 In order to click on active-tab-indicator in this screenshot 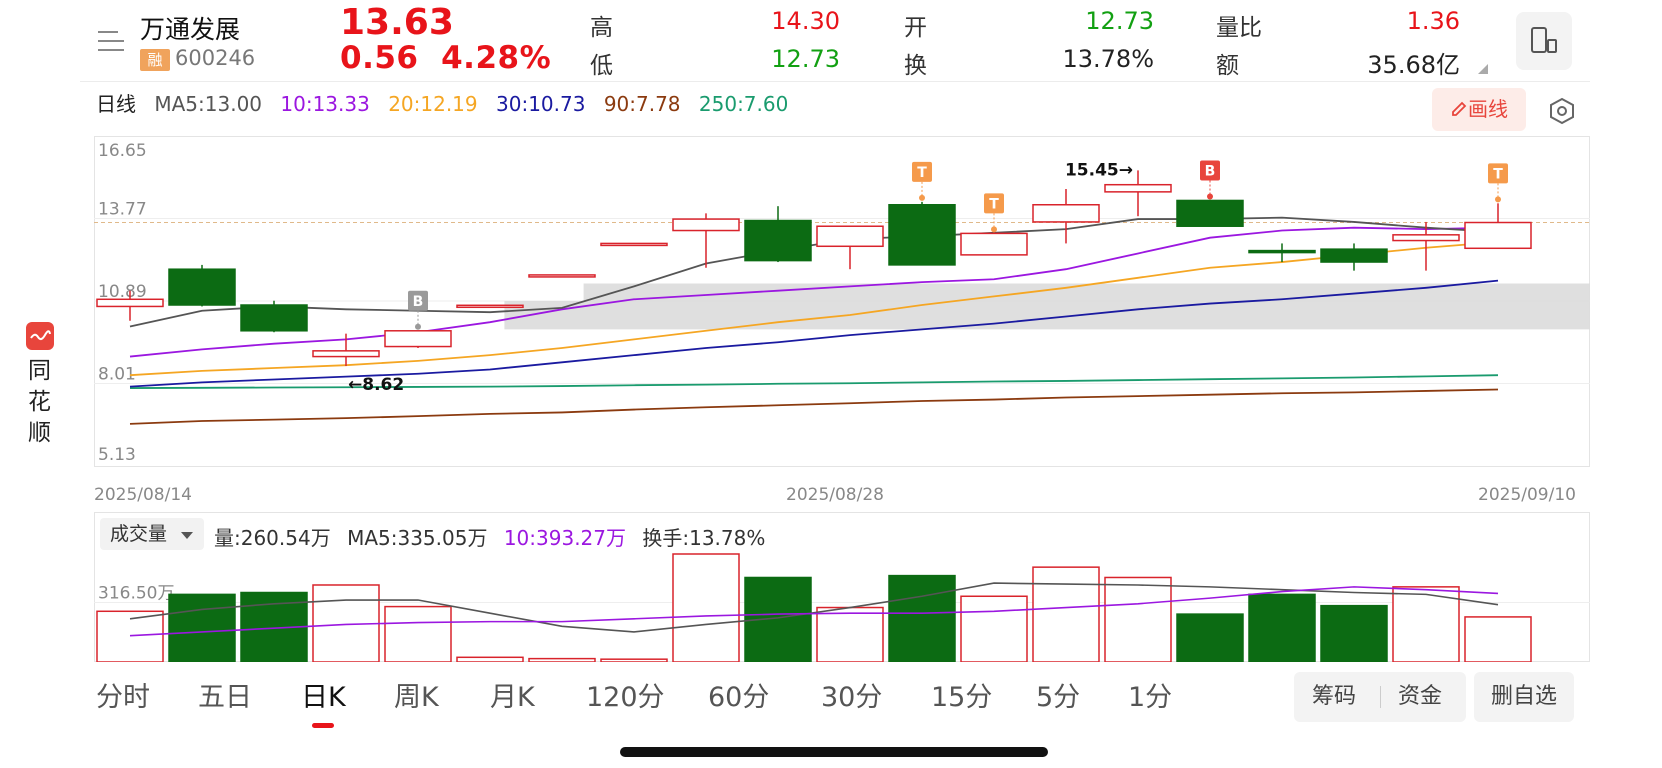, I will do `click(323, 725)`.